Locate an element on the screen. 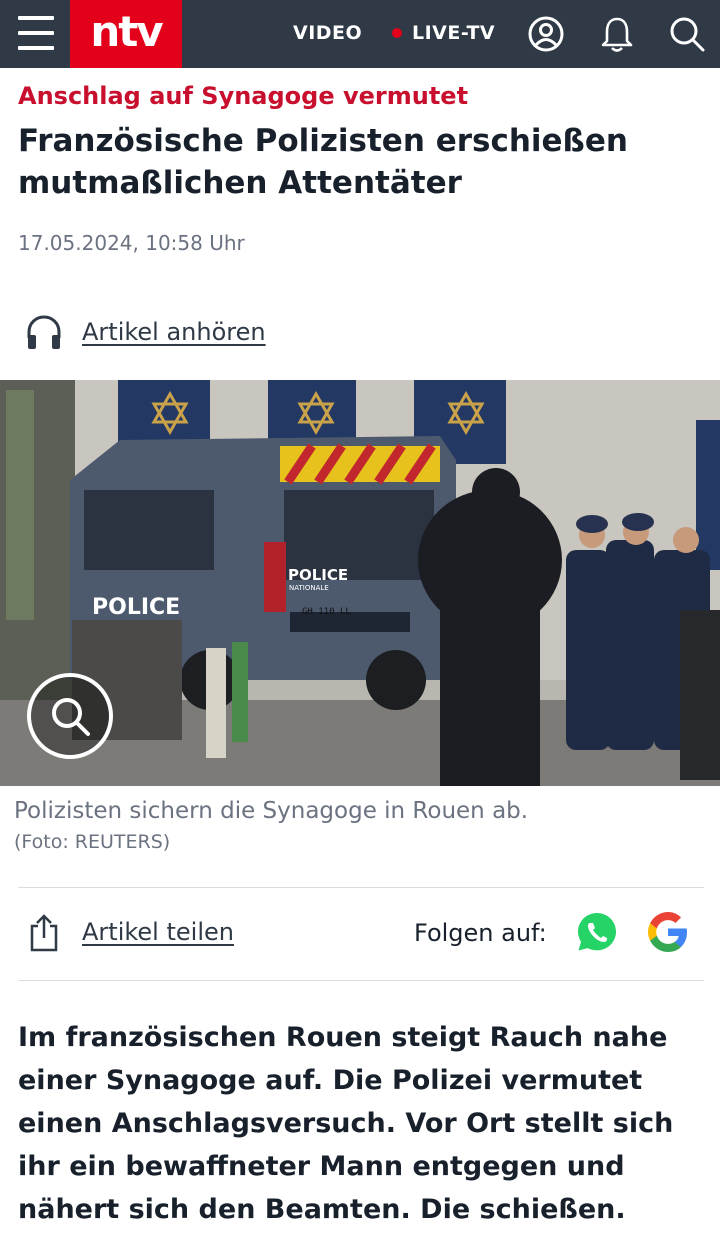 The height and width of the screenshot is (1234, 720). follow-on-label: Folgen auf: is located at coordinates (480, 933).